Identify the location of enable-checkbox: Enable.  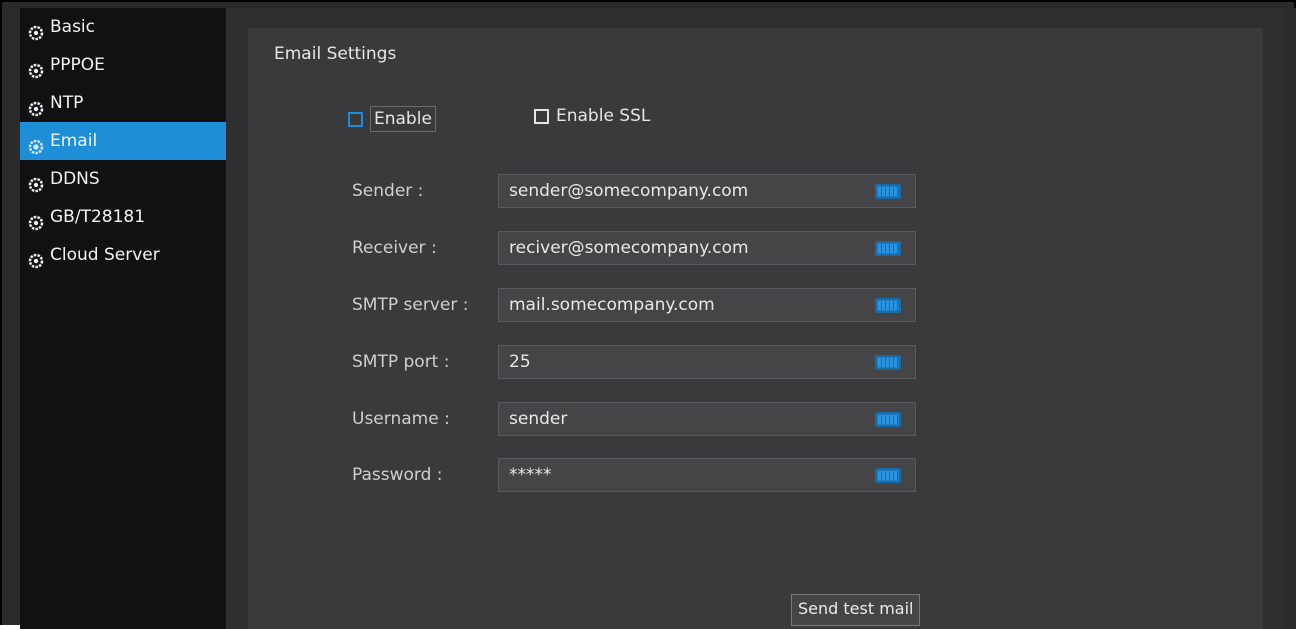
(392, 119).